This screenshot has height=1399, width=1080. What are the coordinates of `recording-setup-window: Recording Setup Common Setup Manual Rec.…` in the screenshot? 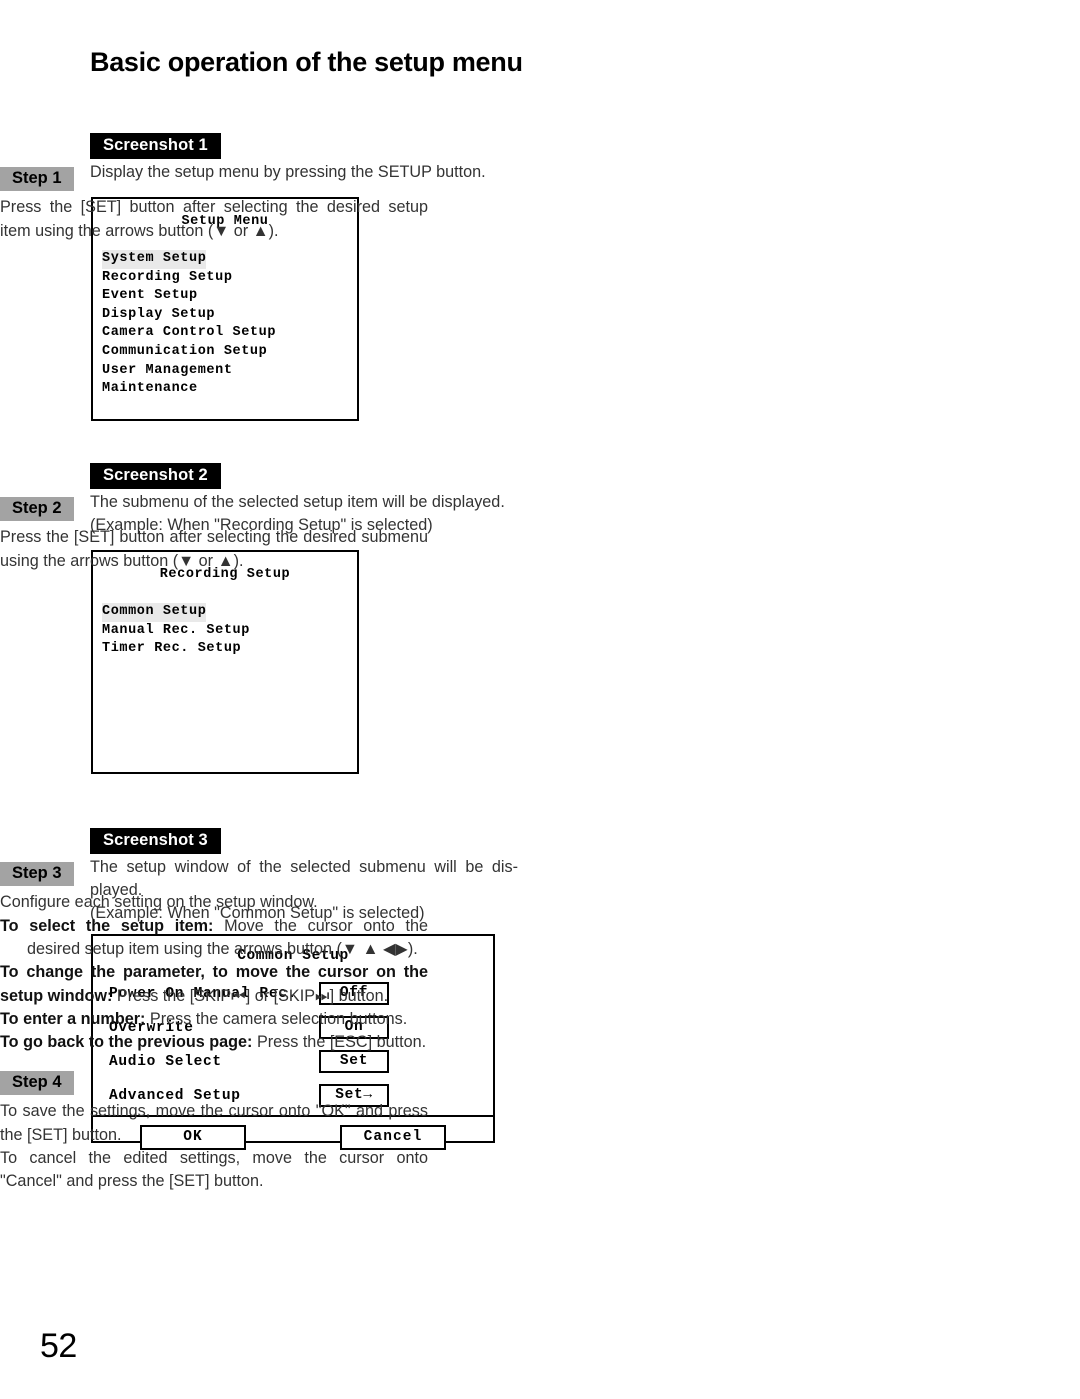 It's located at (225, 662).